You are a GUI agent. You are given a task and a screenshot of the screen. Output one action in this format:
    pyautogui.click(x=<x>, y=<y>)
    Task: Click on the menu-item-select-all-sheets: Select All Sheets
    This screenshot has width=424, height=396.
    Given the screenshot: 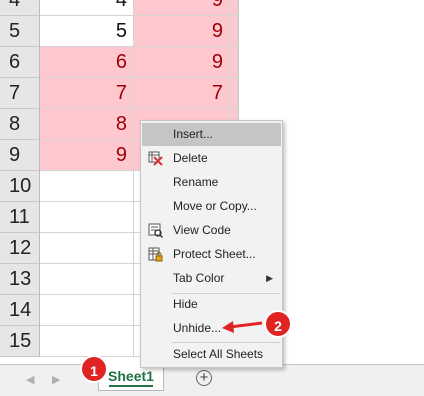 What is the action you would take?
    pyautogui.click(x=211, y=354)
    